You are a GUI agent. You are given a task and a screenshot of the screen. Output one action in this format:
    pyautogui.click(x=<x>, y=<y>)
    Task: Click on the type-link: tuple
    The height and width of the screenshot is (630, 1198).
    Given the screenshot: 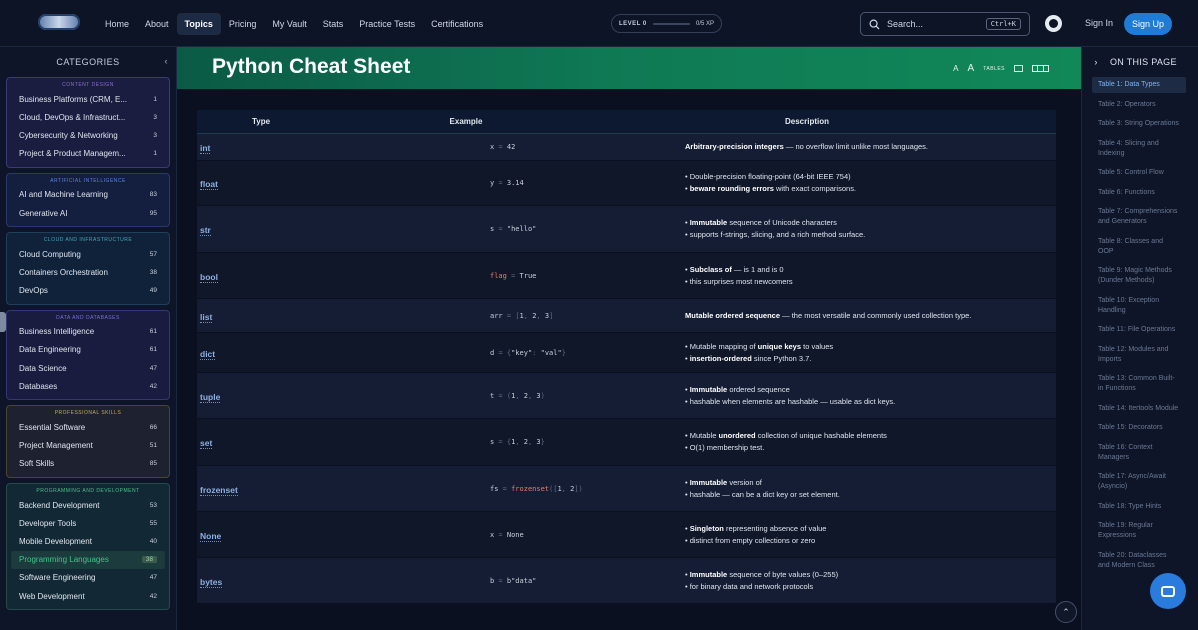 What is the action you would take?
    pyautogui.click(x=210, y=397)
    